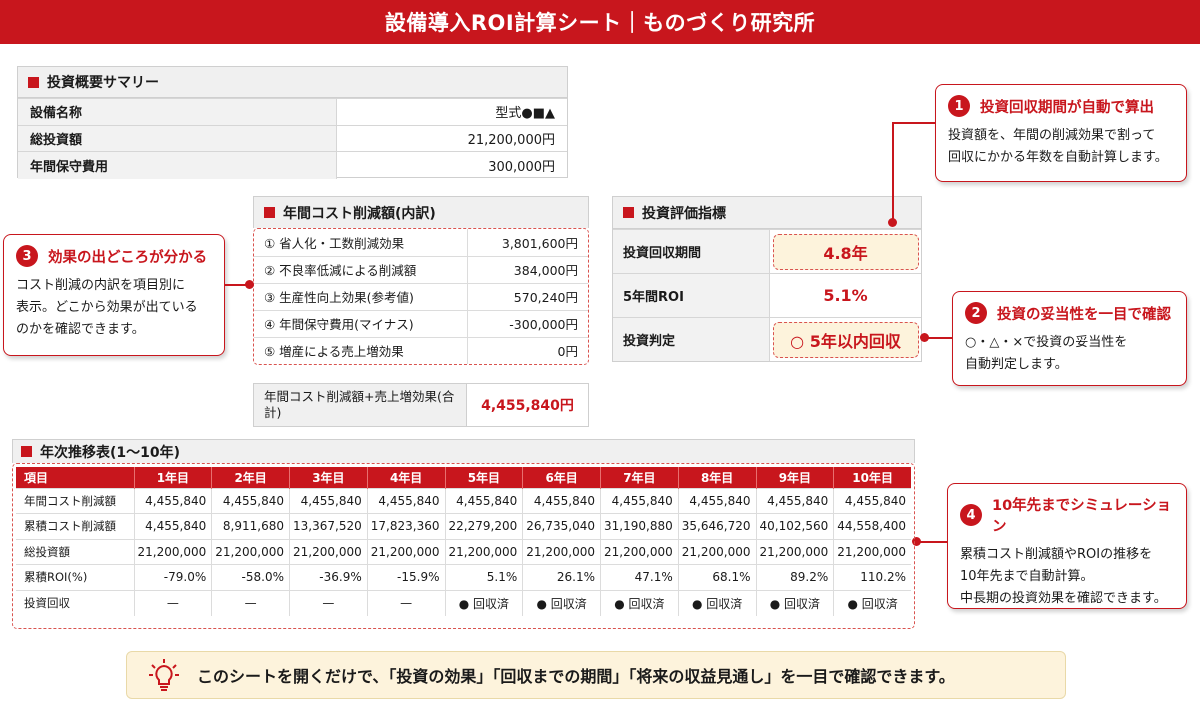  Describe the element at coordinates (527, 296) in the screenshot. I see `breakdown-value: 570,240円` at that location.